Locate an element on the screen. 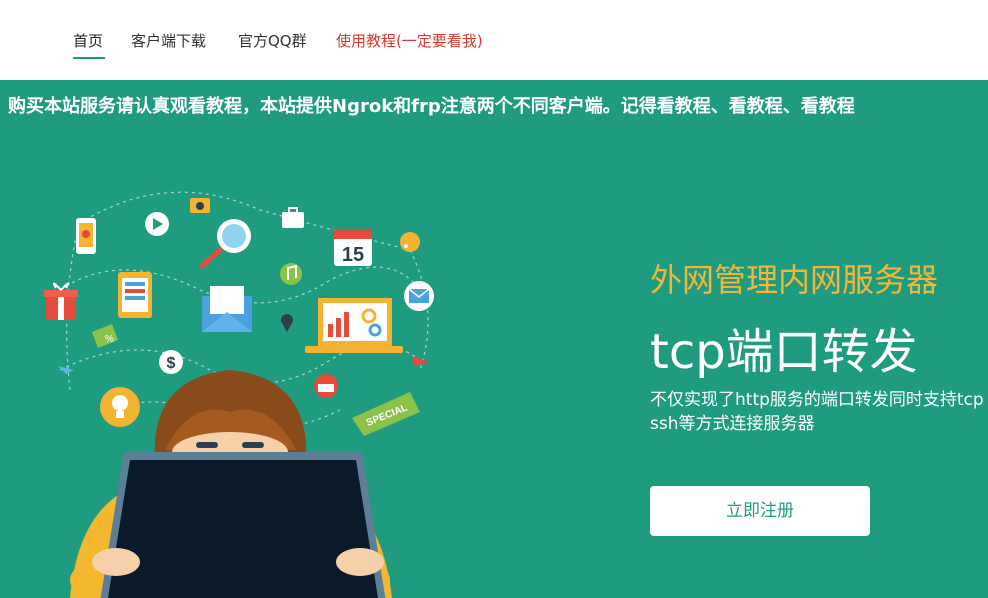 The image size is (988, 598). basket-icon is located at coordinates (326, 386).